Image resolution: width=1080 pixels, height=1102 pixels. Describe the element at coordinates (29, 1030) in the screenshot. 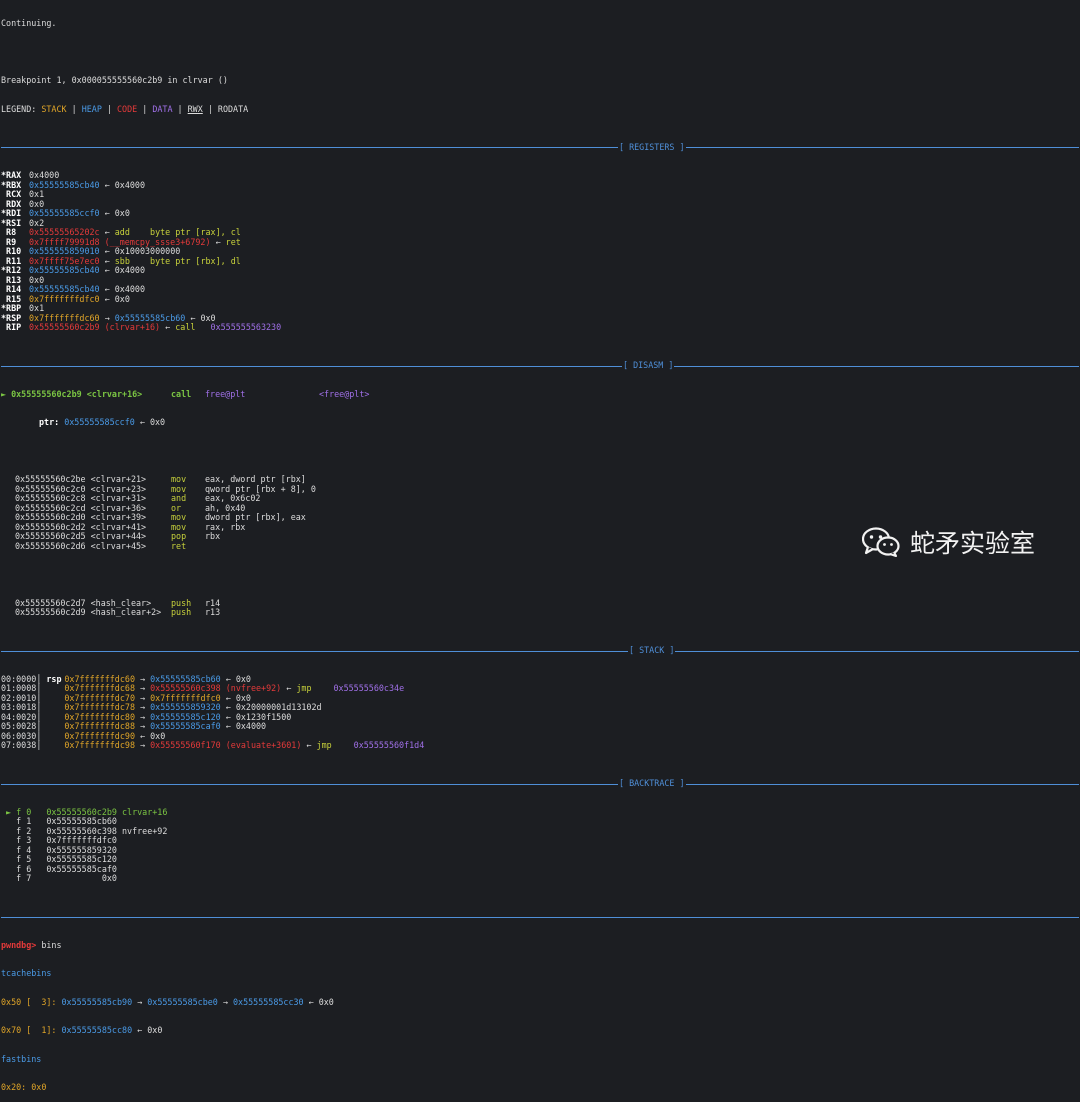

I see `tcache-size: 0x70 [ 1]:` at that location.